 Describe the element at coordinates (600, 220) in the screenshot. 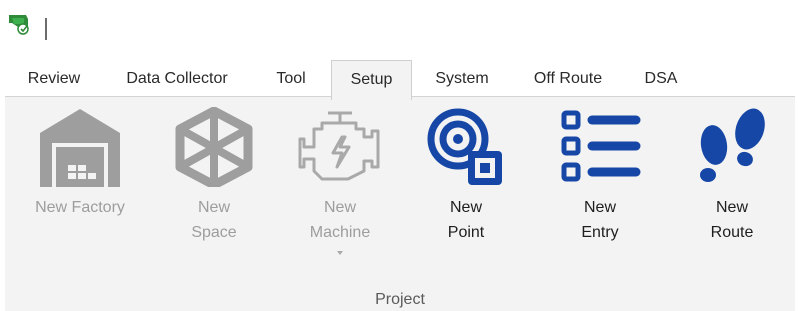

I see `new-entry-label: New Entry` at that location.